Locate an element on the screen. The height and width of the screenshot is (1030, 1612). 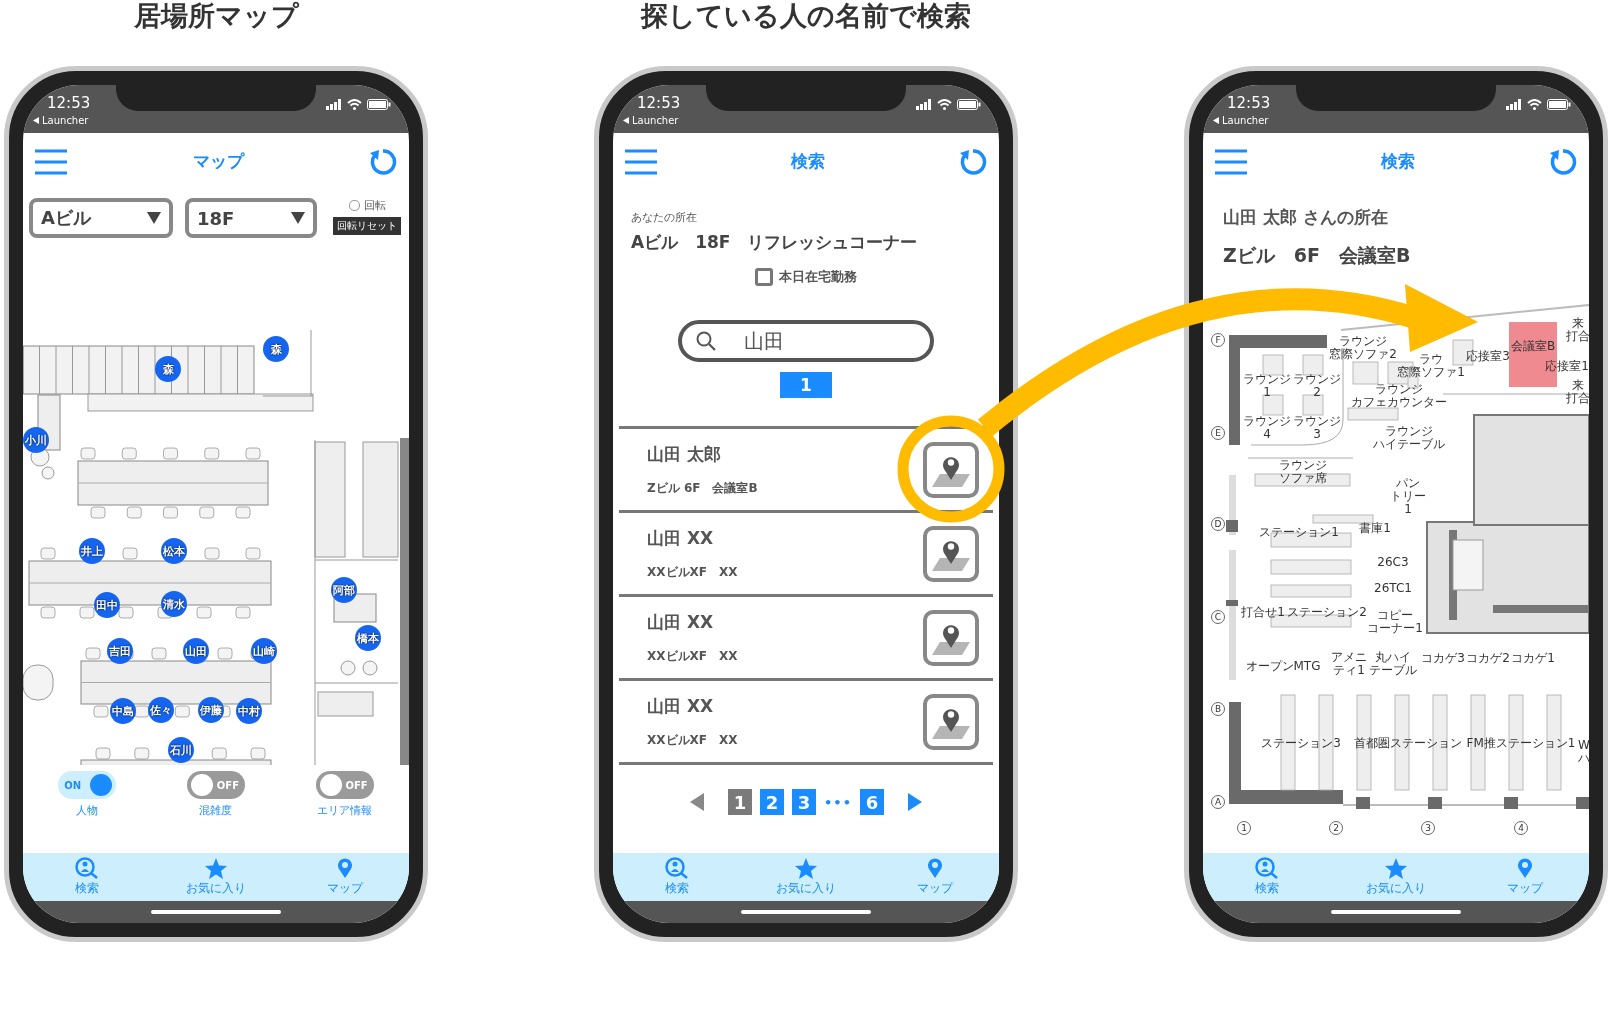
rotate-checkbox is located at coordinates (354, 205).